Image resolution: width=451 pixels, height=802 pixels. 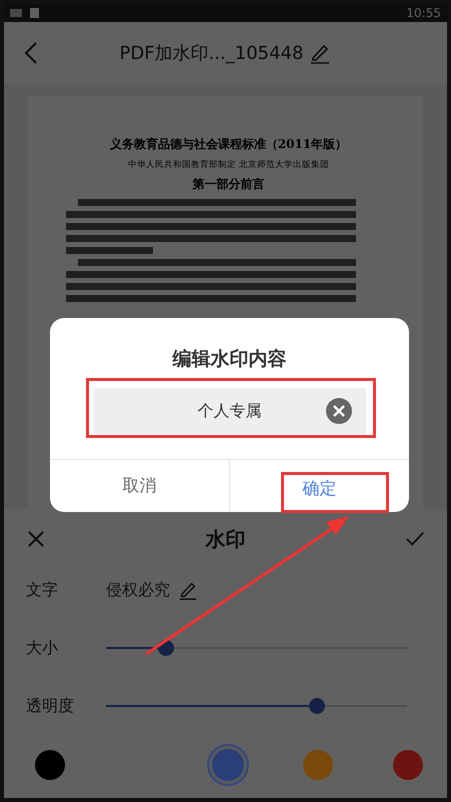 I want to click on slider-label: 大小, so click(x=42, y=648).